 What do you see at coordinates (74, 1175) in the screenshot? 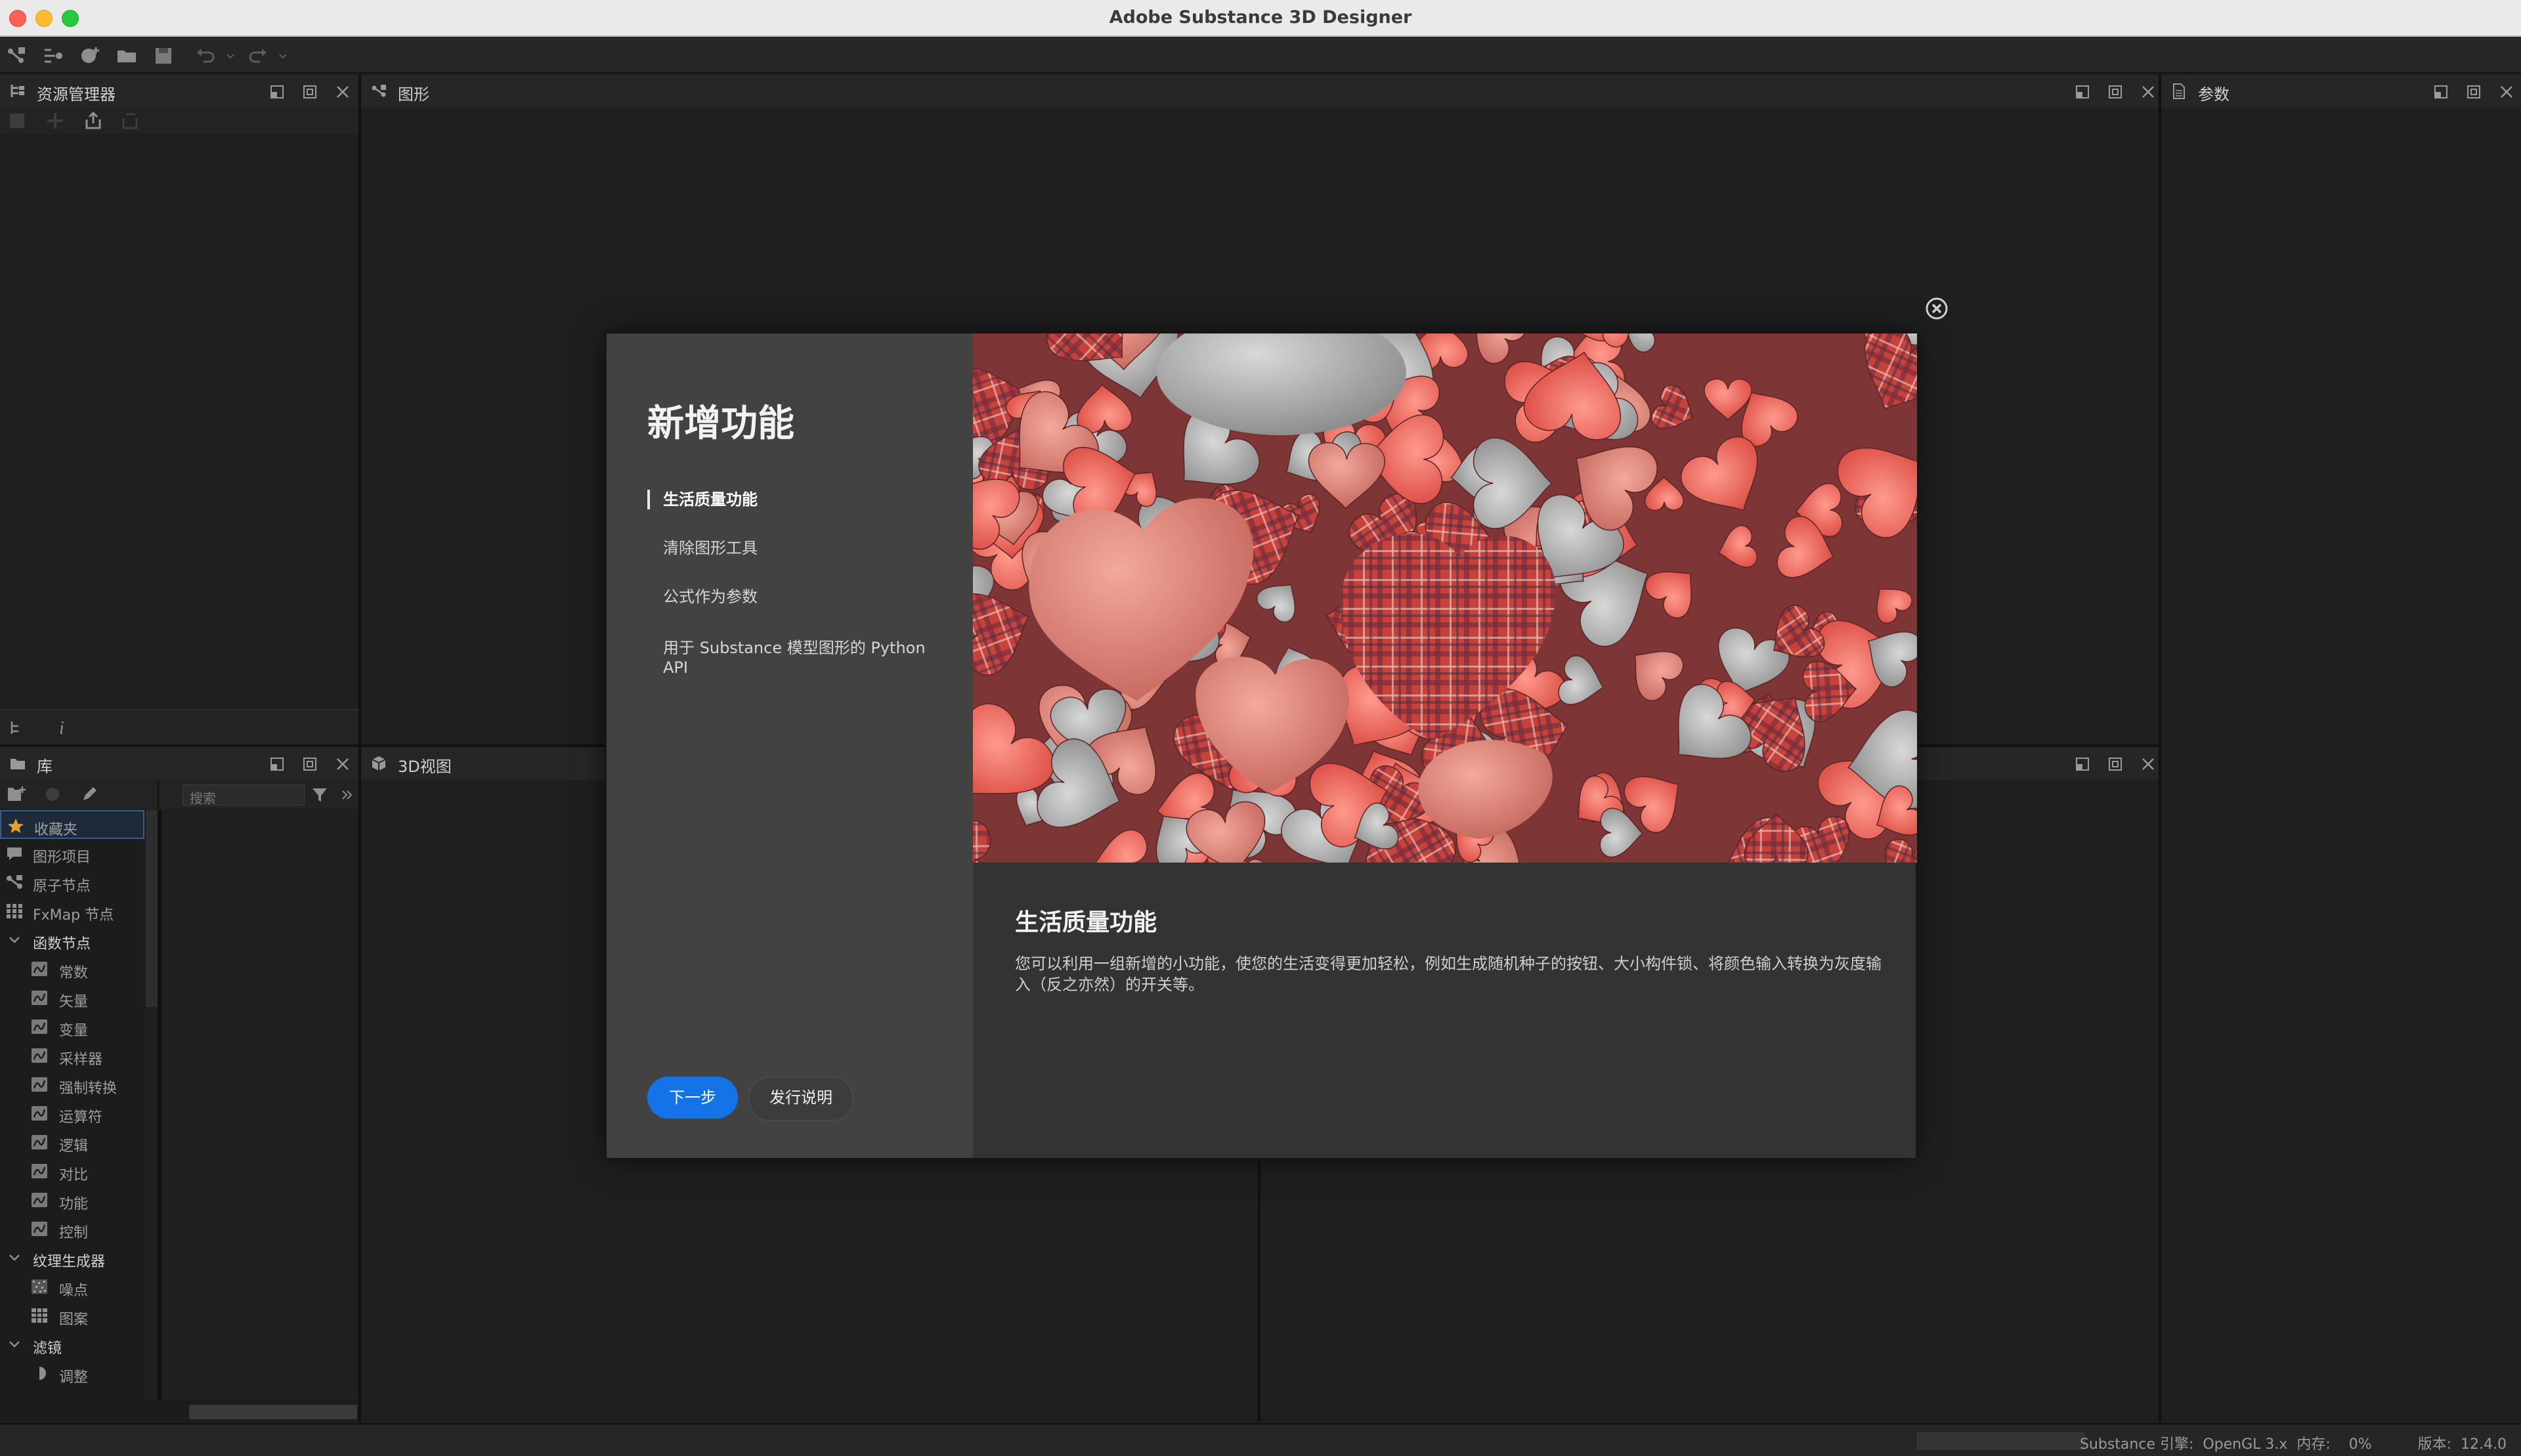
I see `library-item-label: 对比` at bounding box center [74, 1175].